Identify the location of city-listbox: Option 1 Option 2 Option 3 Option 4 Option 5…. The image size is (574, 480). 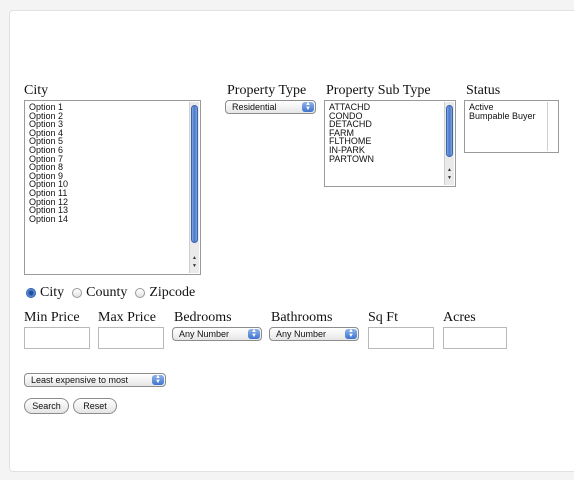
(112, 187).